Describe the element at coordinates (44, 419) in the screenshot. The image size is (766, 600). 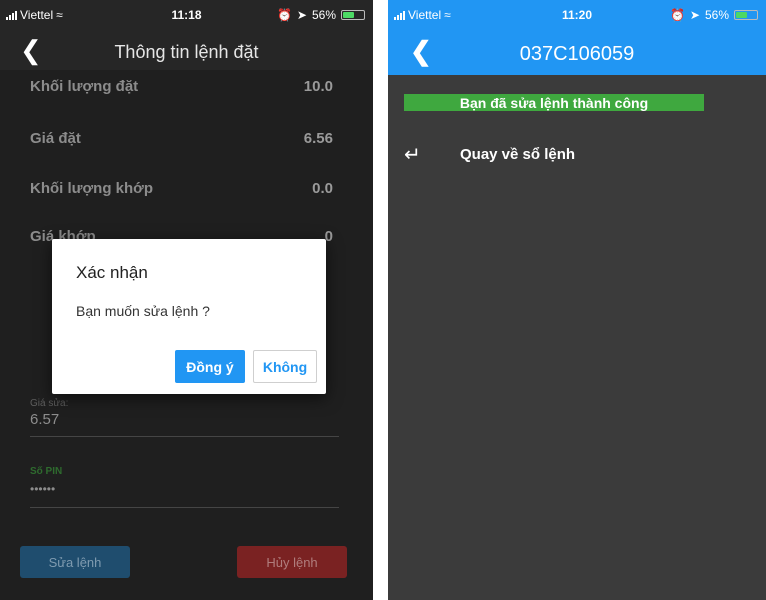
I see `price-edit-input: 6.57` at that location.